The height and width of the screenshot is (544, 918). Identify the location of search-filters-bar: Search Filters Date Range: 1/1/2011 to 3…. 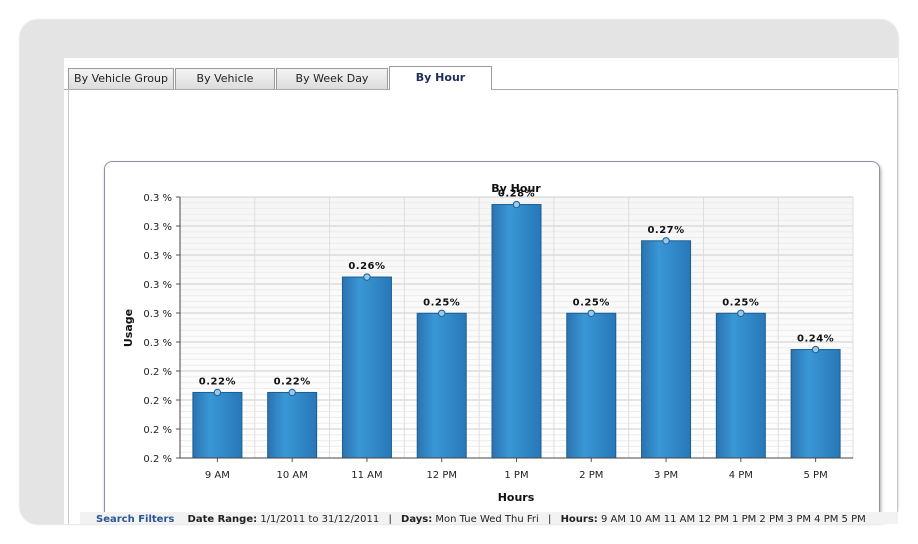
(489, 518).